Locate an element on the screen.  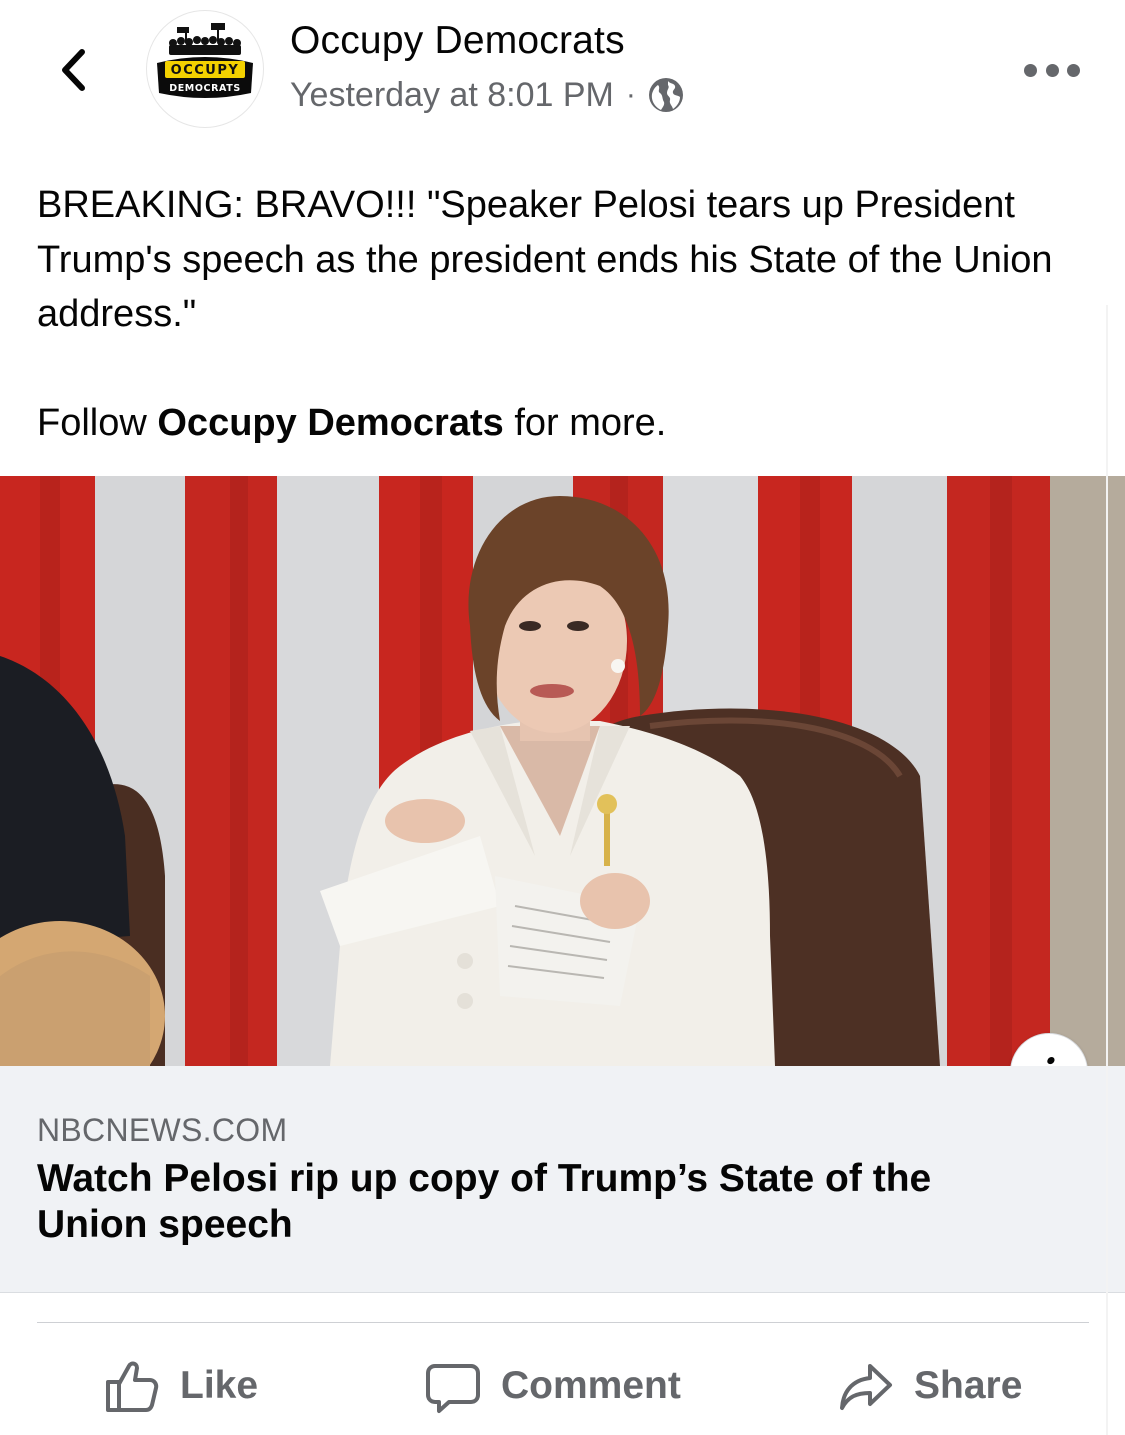
post-follow-line: Follow Occupy Democrats for more. is located at coordinates (562, 423).